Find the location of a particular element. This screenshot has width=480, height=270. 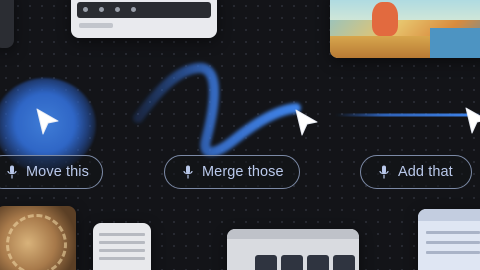

voice-command-add-that: Add that is located at coordinates (416, 172).